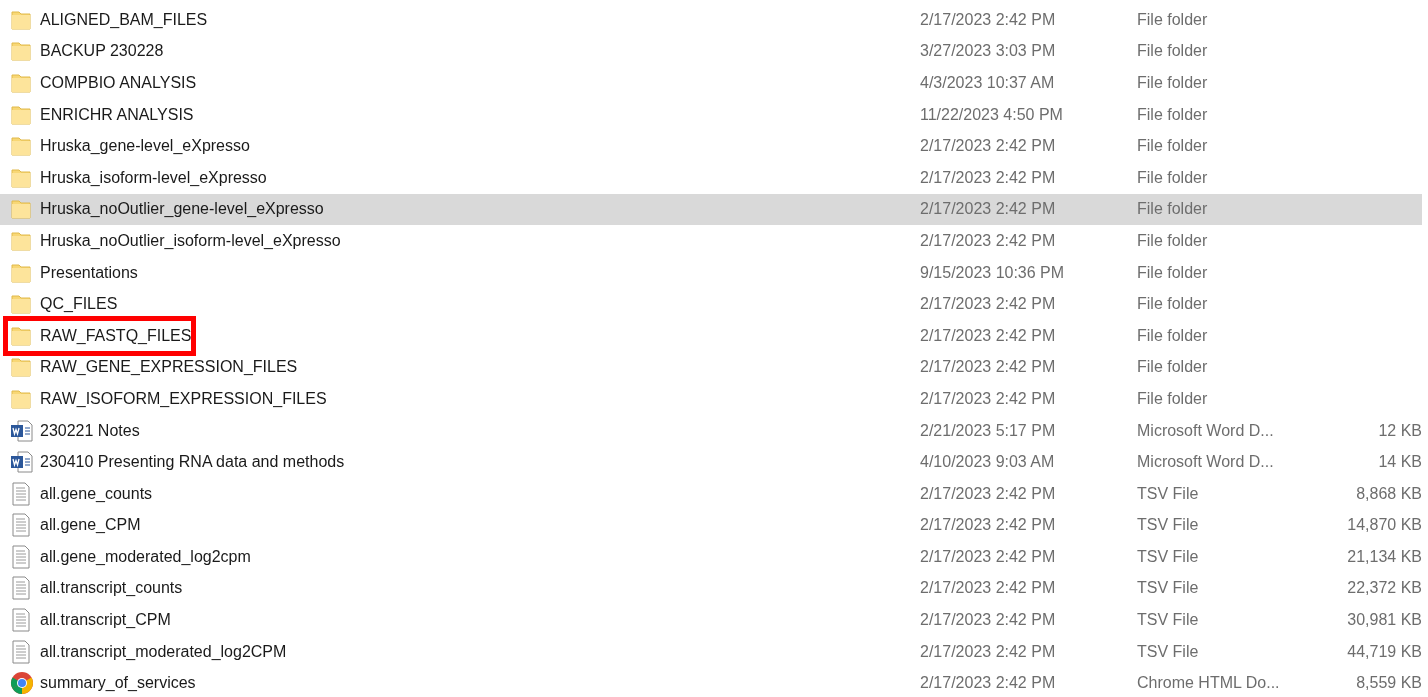 Image resolution: width=1428 pixels, height=697 pixels. Describe the element at coordinates (711, 557) in the screenshot. I see `file-row: all.gene_moderated_log2cpm 2/17/2023 2:42 PM TSV File 21,134 KB` at that location.